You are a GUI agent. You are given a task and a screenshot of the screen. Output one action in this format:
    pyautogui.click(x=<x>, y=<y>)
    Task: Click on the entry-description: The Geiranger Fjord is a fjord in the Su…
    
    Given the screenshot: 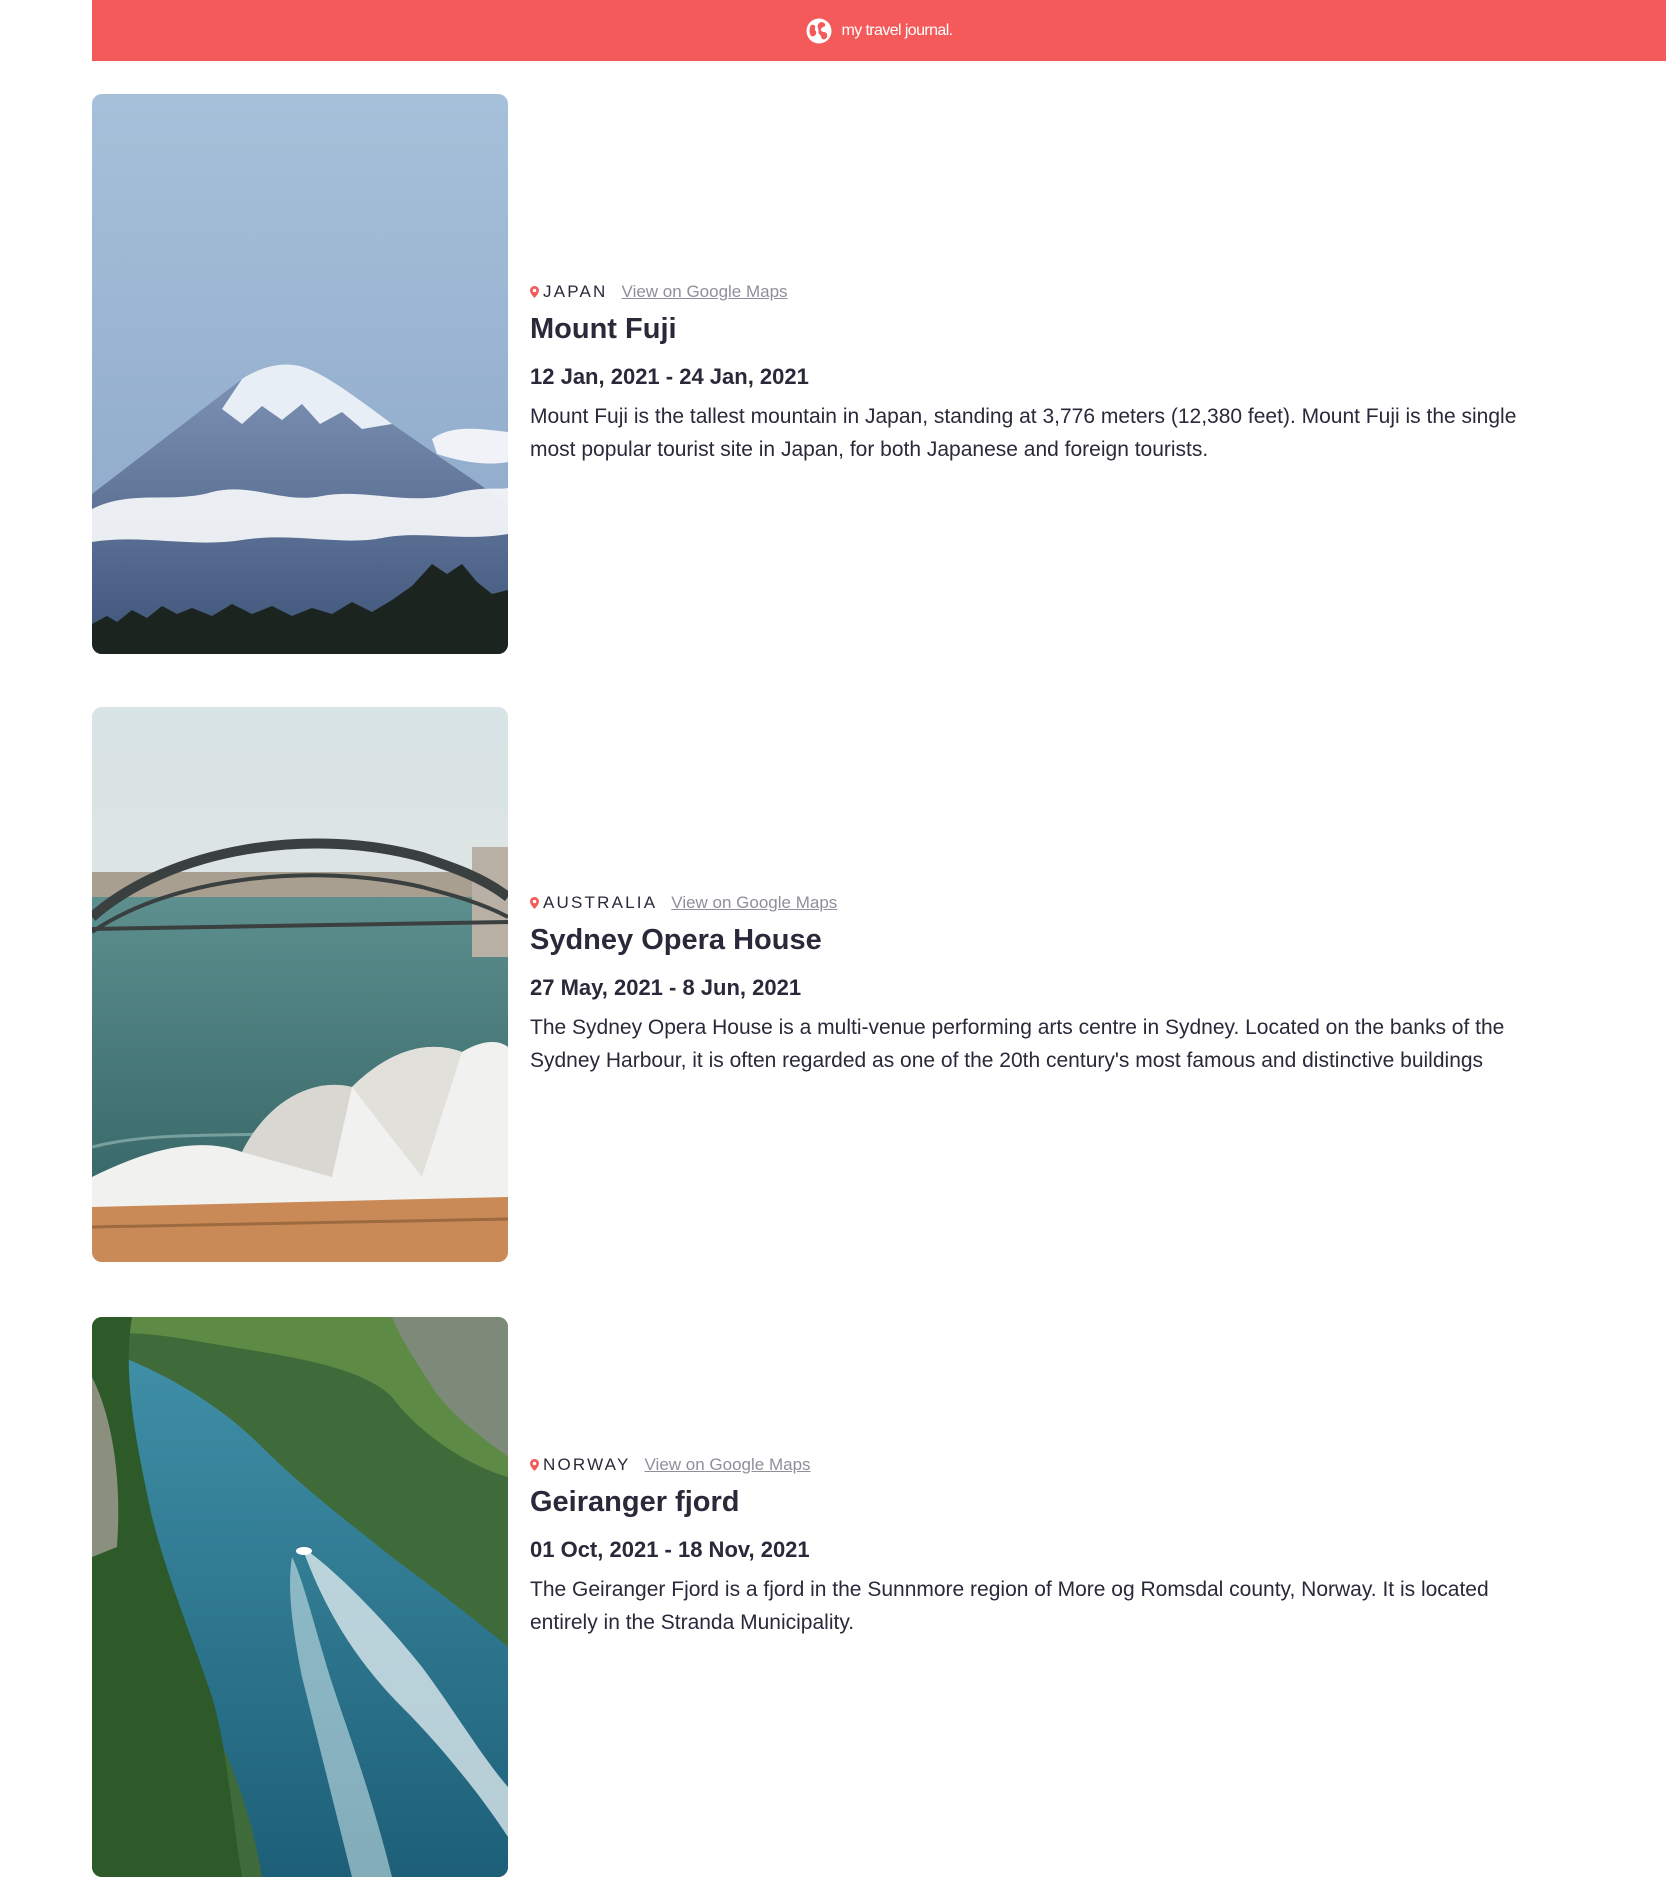 What is the action you would take?
    pyautogui.click(x=1009, y=1606)
    